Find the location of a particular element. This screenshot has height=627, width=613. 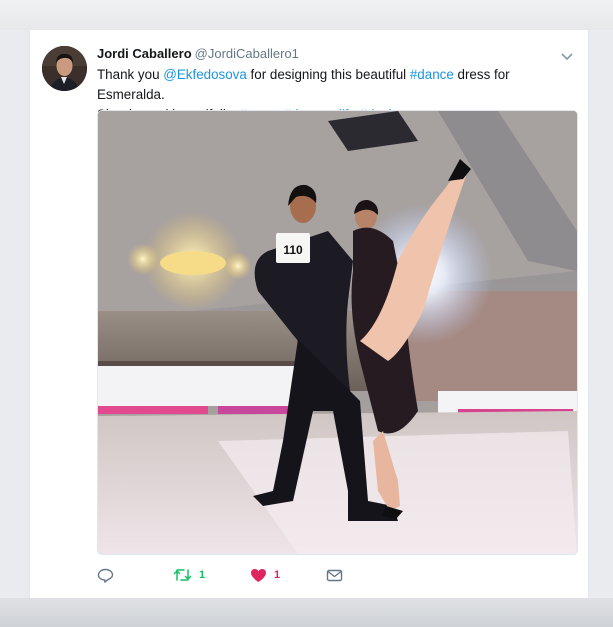

hashtag-dance: #dance is located at coordinates (432, 74).